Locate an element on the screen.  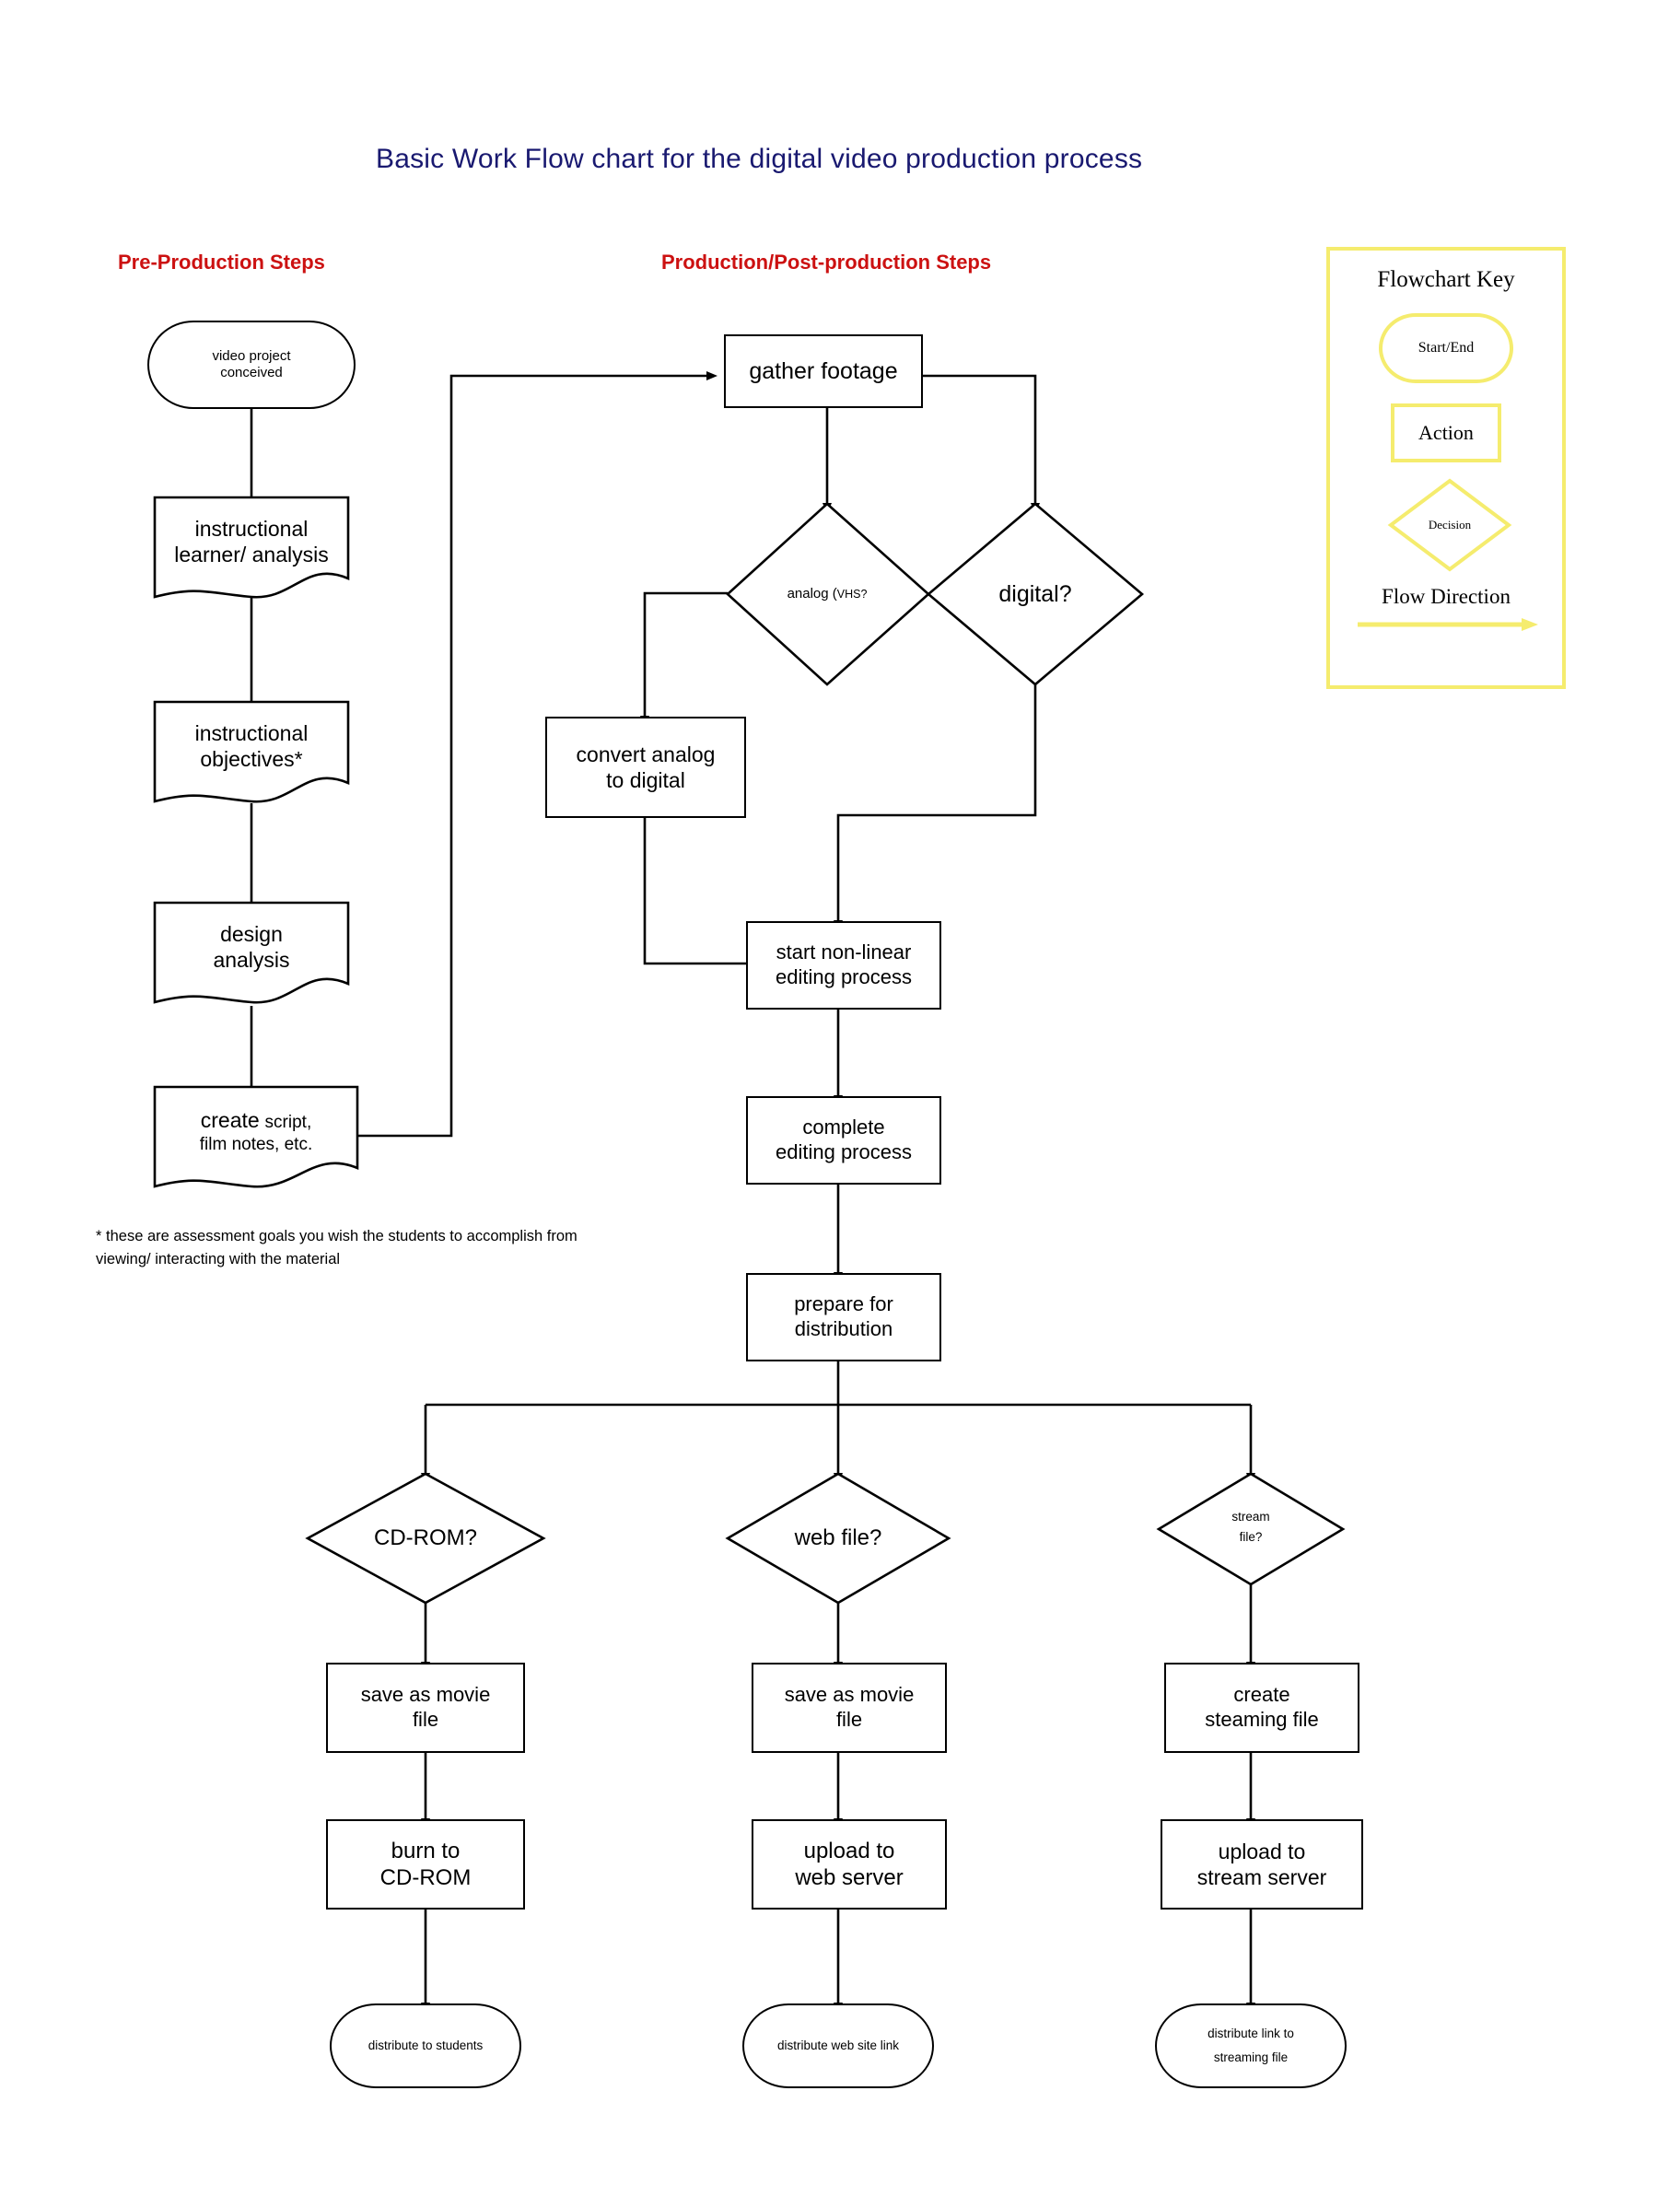
node-streamfile-question: stream file? is located at coordinates (1250, 1527).